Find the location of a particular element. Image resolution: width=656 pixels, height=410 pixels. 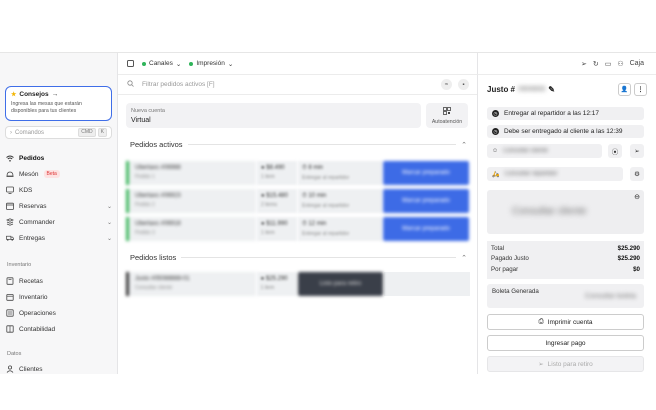

wifi-icon: ≈ is located at coordinates (446, 84).